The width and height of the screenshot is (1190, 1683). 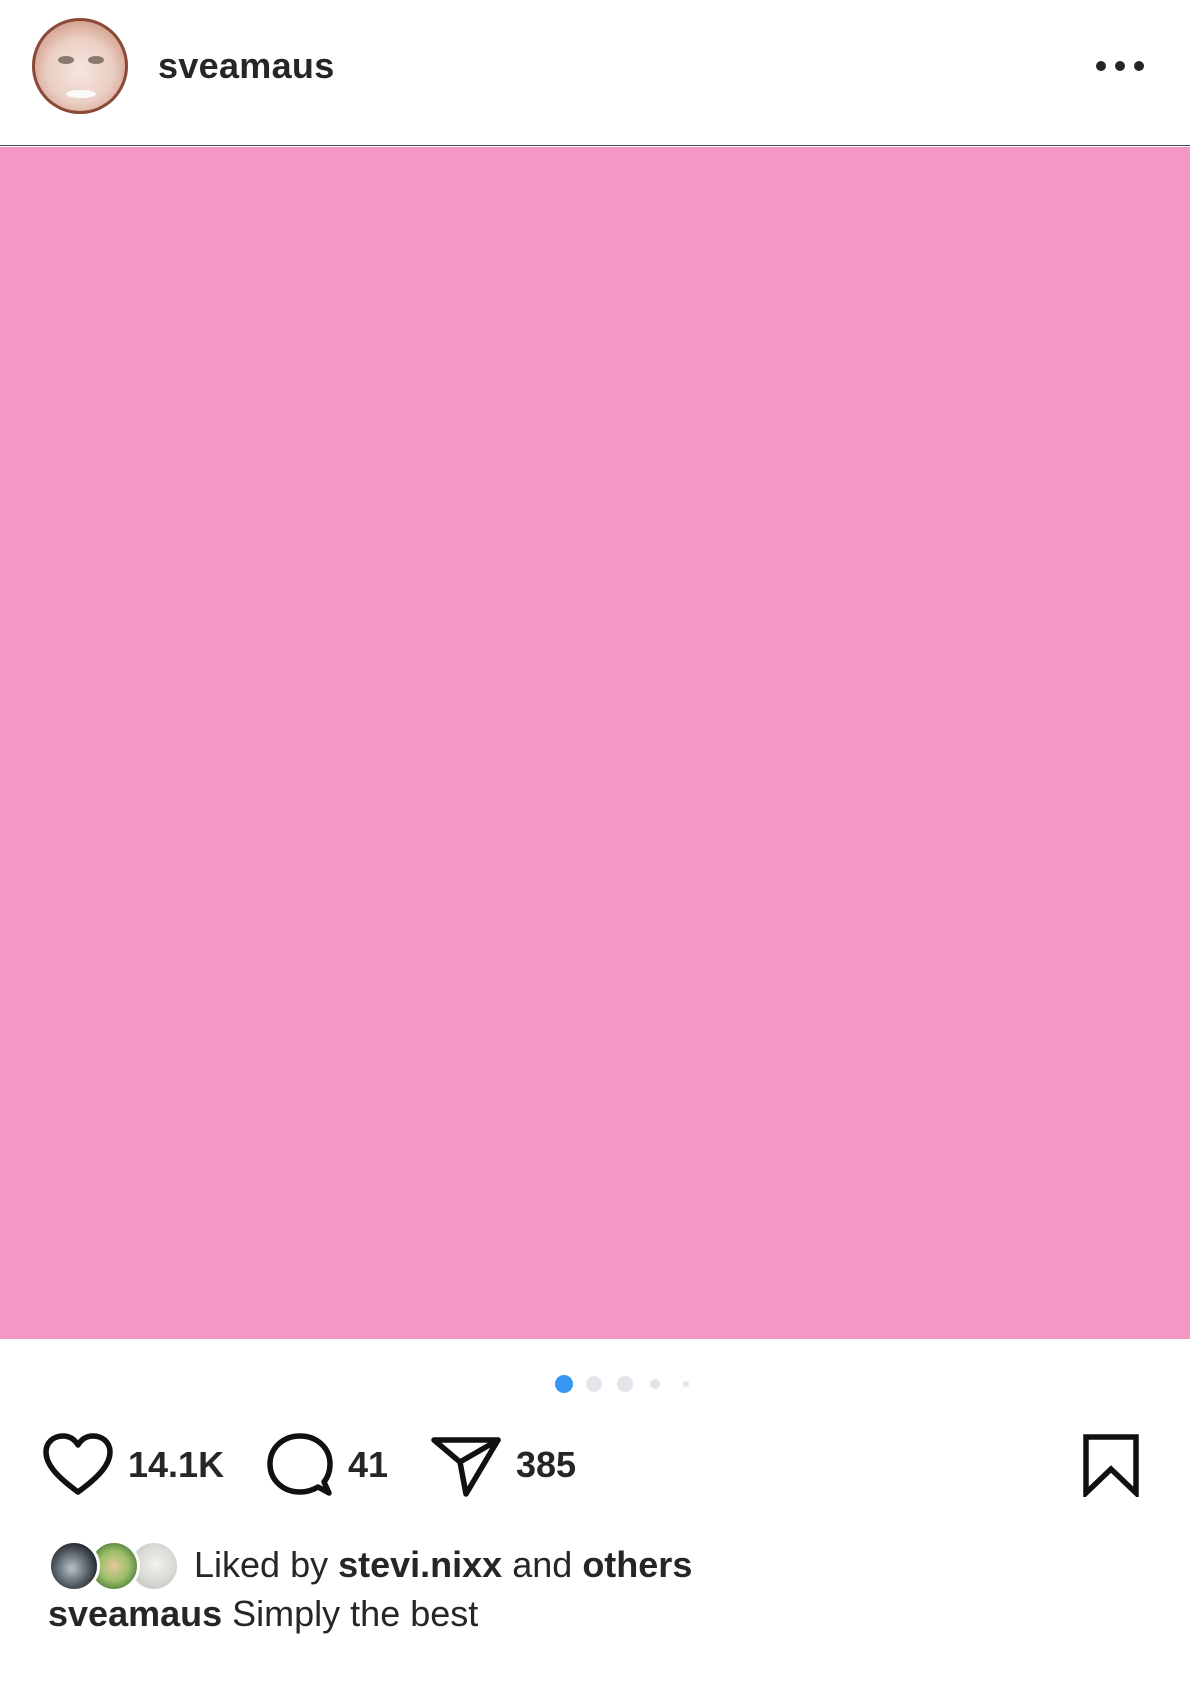 I want to click on liked-by-text: Liked by stevi.nixx and others, so click(x=443, y=1565).